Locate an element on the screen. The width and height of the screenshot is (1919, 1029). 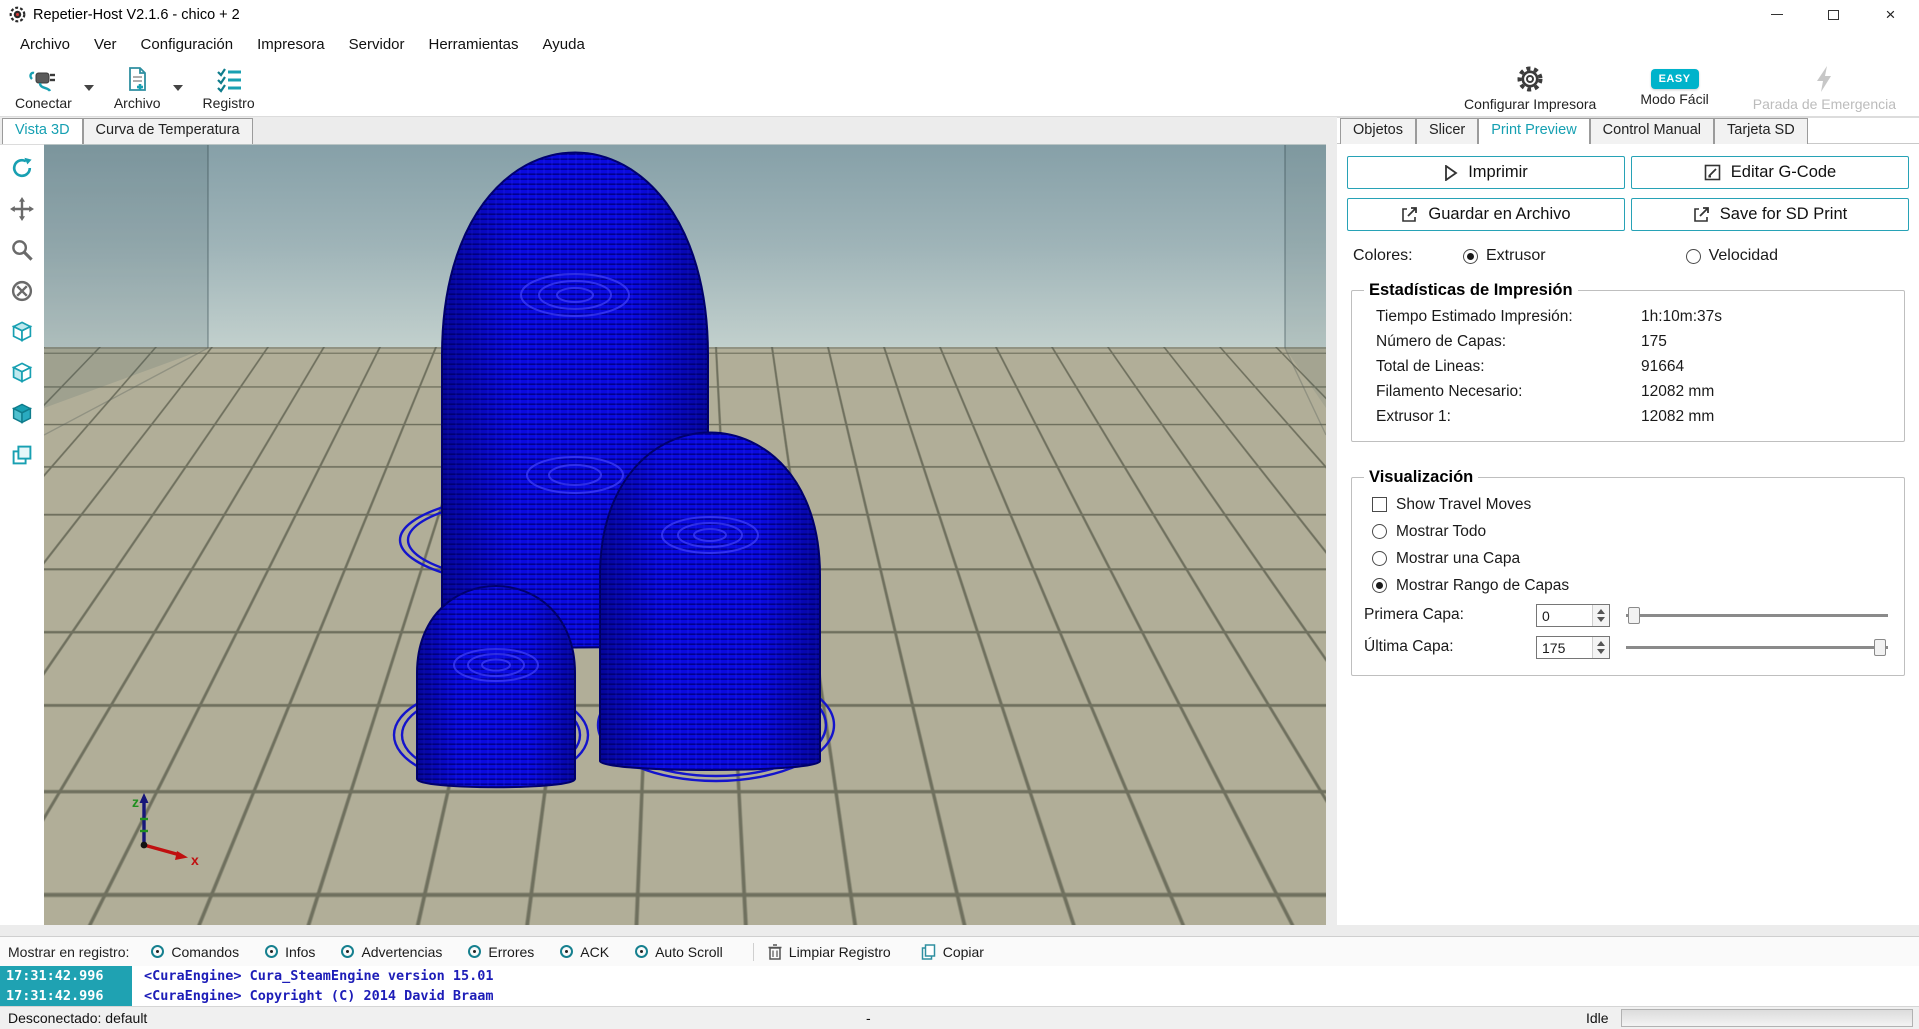
easy-mode-button: EASY Modo Fácil is located at coordinates (1674, 88).